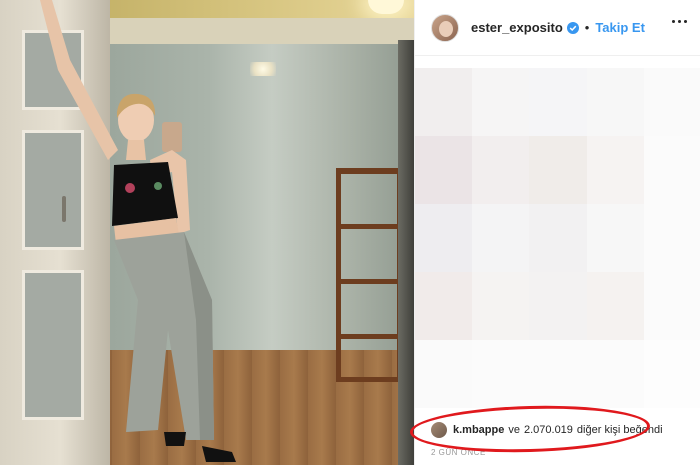  What do you see at coordinates (514, 430) in the screenshot?
I see `likes-connector: ve` at bounding box center [514, 430].